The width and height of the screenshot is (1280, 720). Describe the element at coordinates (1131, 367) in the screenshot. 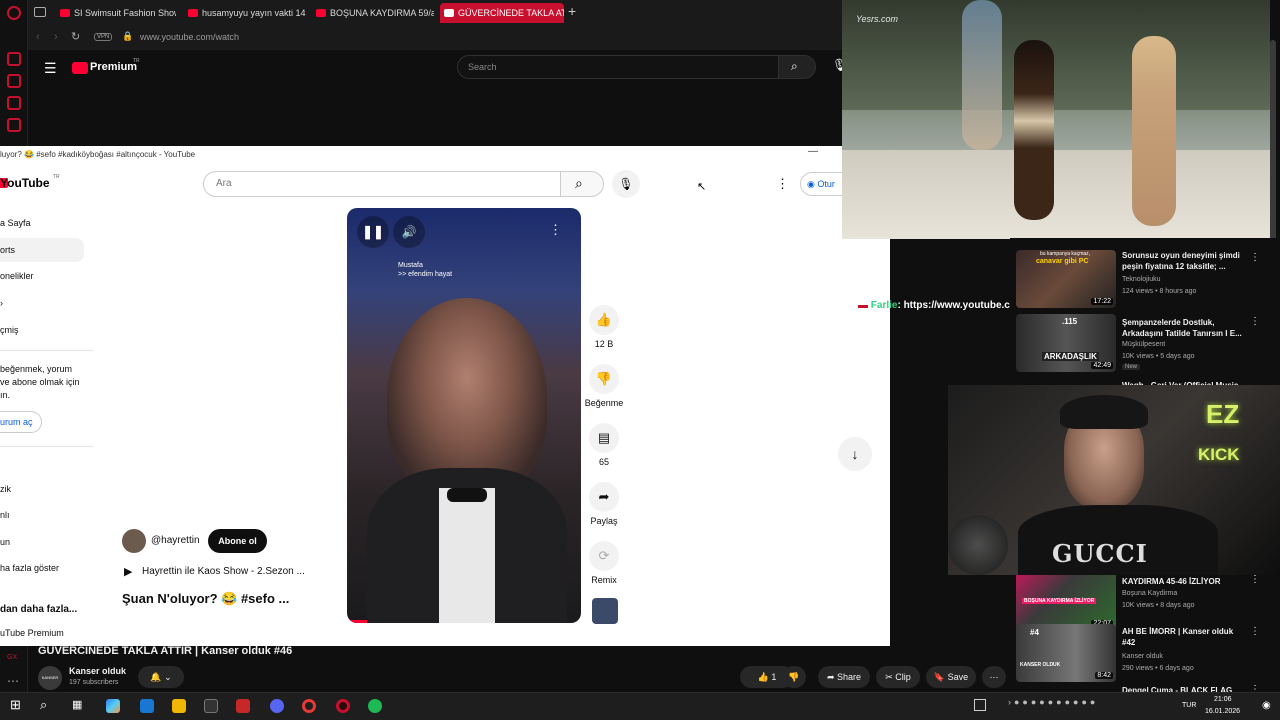

I see `new-badge: New` at that location.